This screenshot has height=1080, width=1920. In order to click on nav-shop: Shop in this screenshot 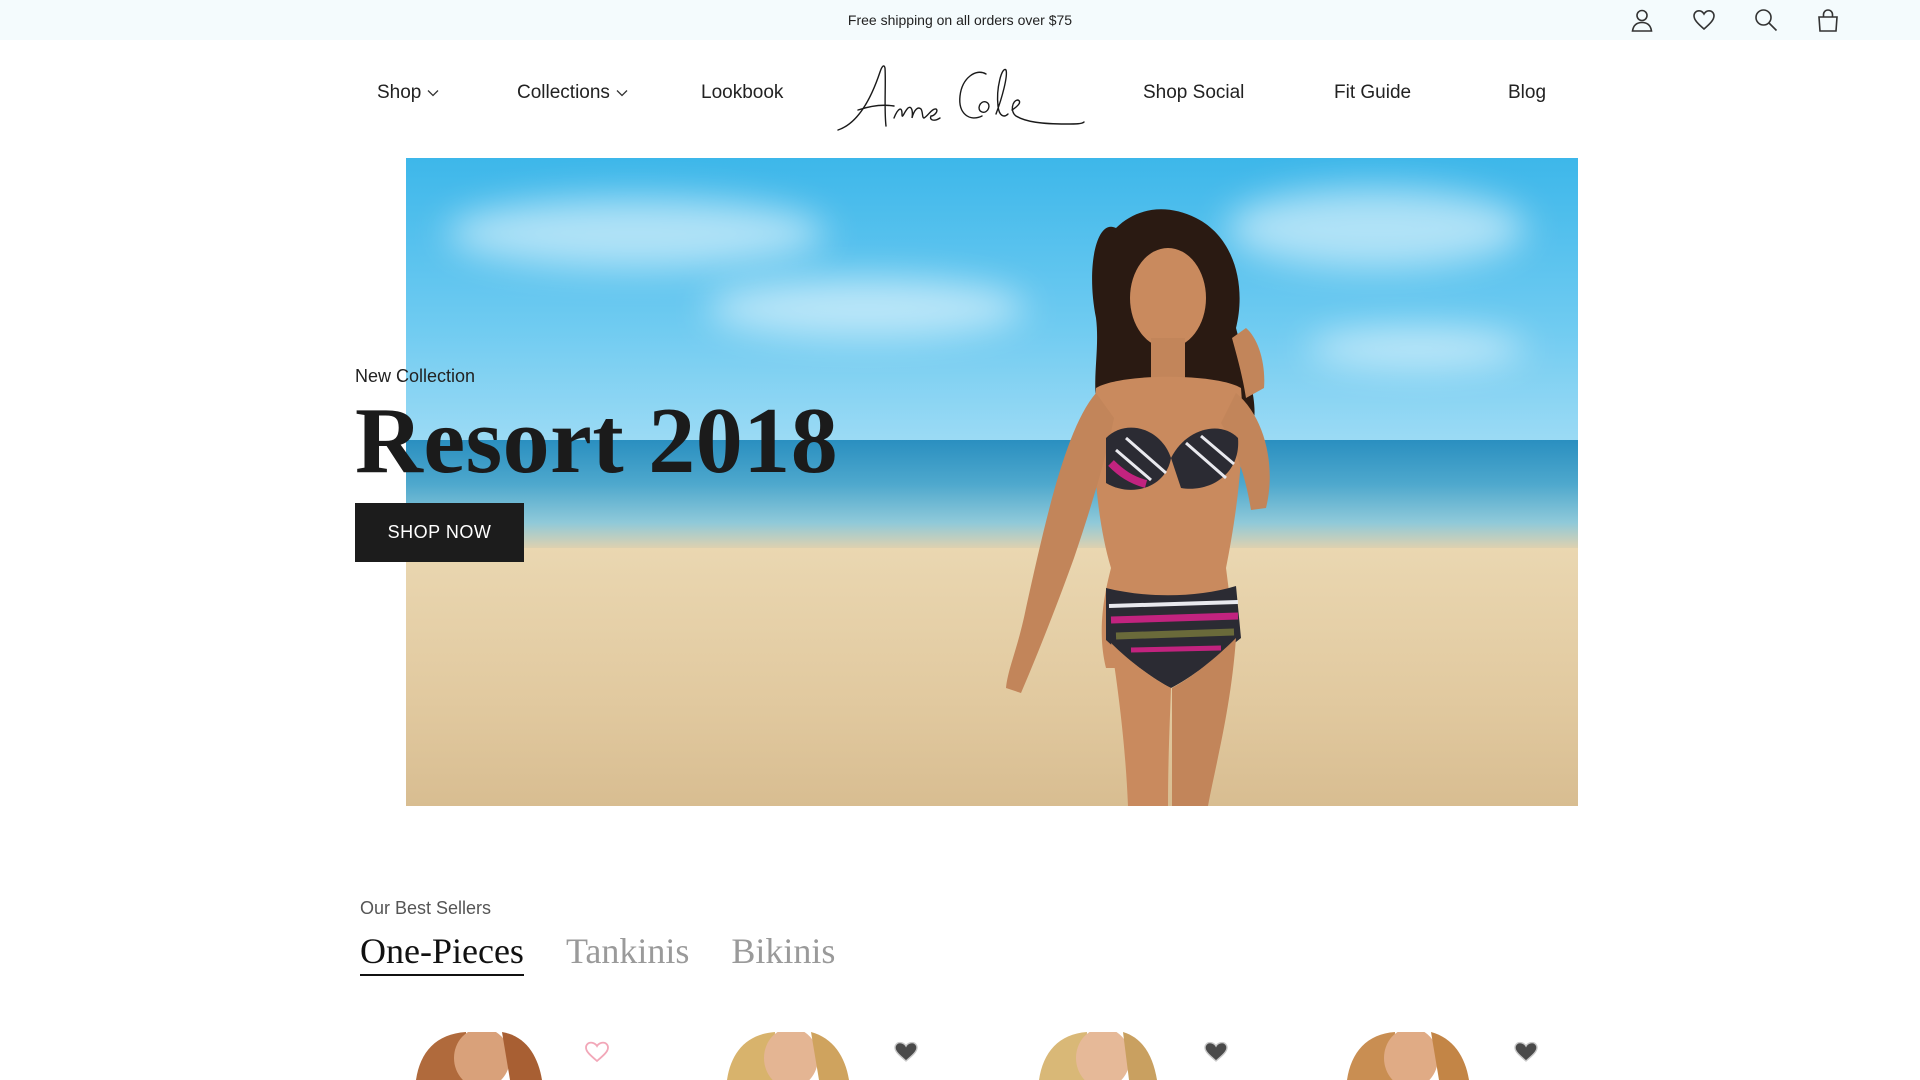, I will do `click(408, 93)`.